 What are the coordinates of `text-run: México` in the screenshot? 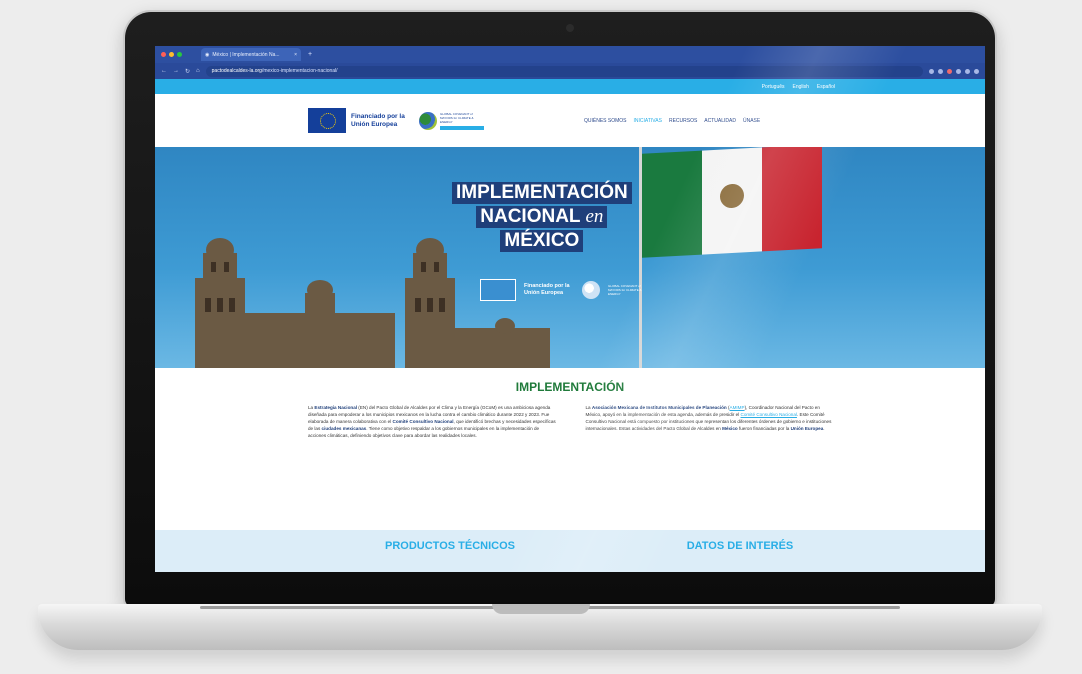 It's located at (730, 428).